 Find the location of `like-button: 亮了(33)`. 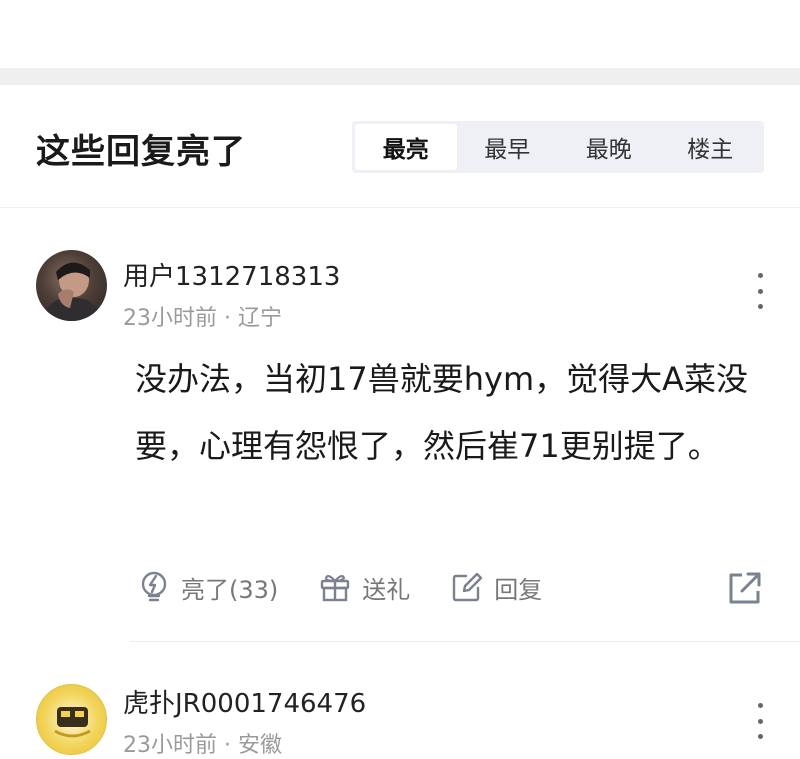

like-button: 亮了(33) is located at coordinates (207, 587).